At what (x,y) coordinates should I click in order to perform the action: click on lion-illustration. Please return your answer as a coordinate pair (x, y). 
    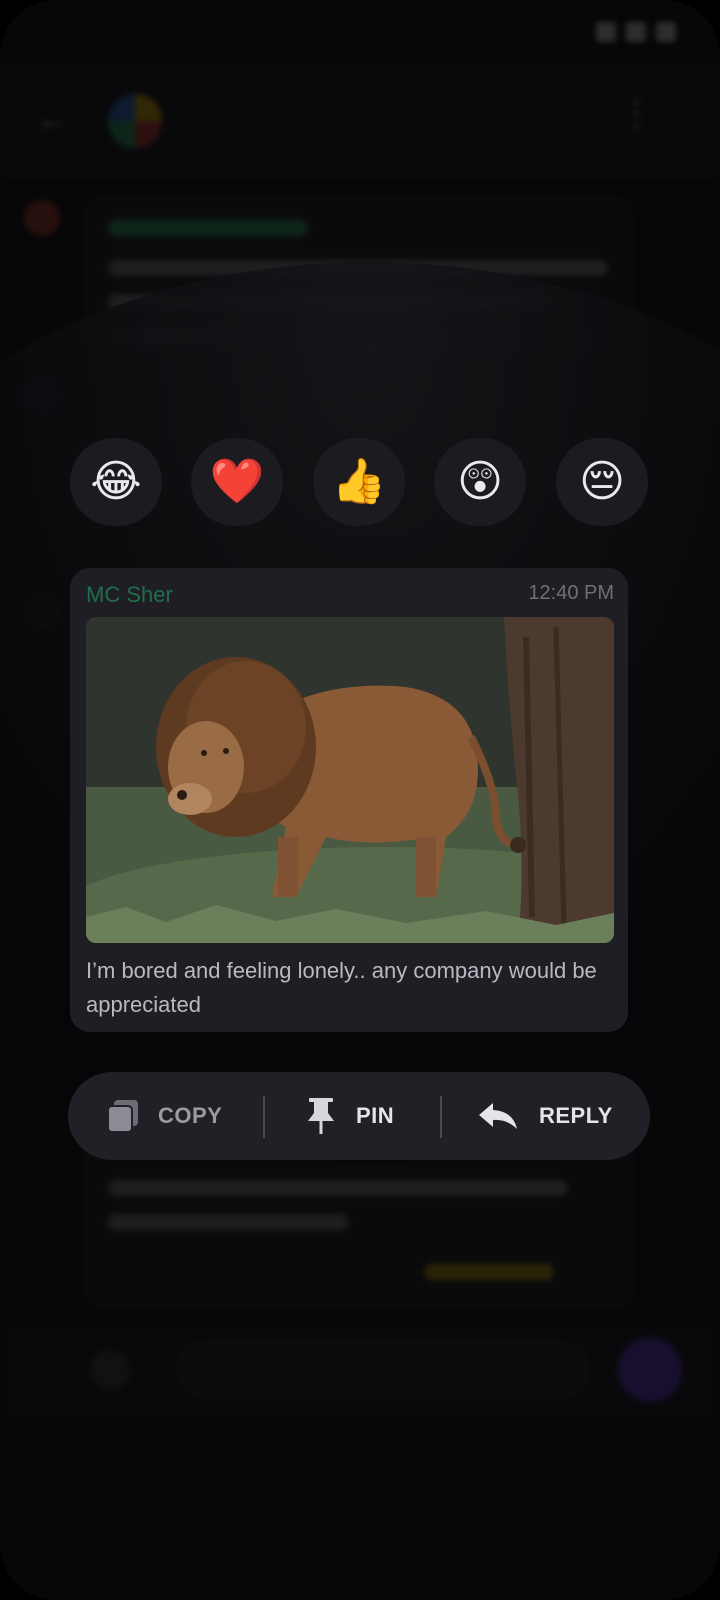
    Looking at the image, I should click on (350, 780).